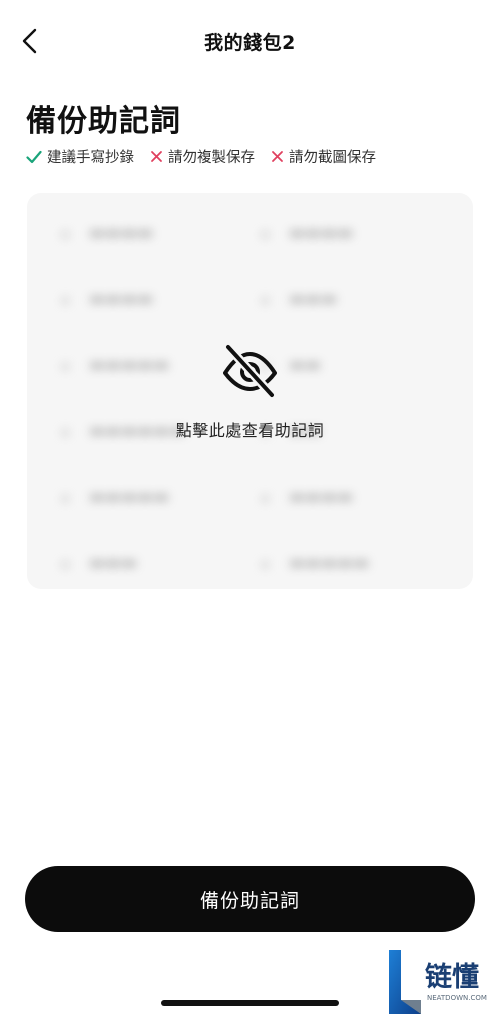  What do you see at coordinates (452, 977) in the screenshot?
I see `svg-text: 链懂` at bounding box center [452, 977].